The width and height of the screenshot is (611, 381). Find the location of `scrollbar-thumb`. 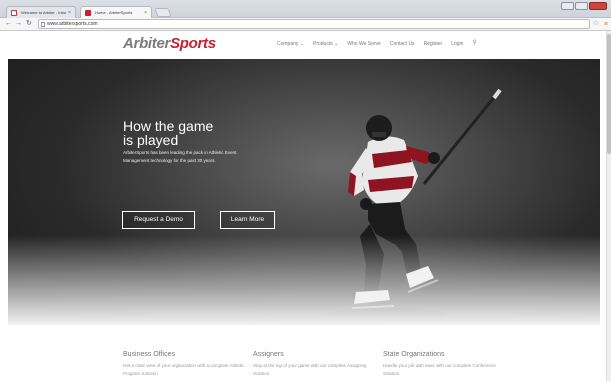

scrollbar-thumb is located at coordinates (609, 94).